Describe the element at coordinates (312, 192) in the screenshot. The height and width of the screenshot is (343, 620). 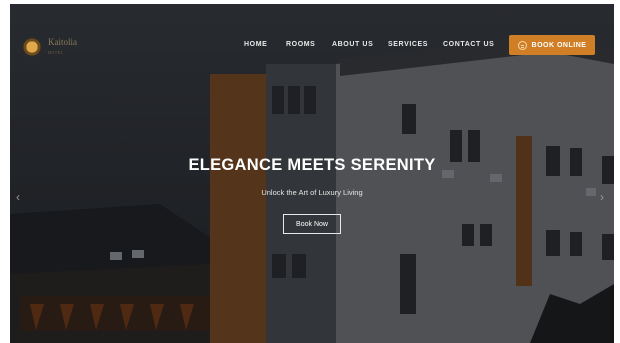
I see `hero-subtitle: Unlock the Art of Luxury Living` at that location.